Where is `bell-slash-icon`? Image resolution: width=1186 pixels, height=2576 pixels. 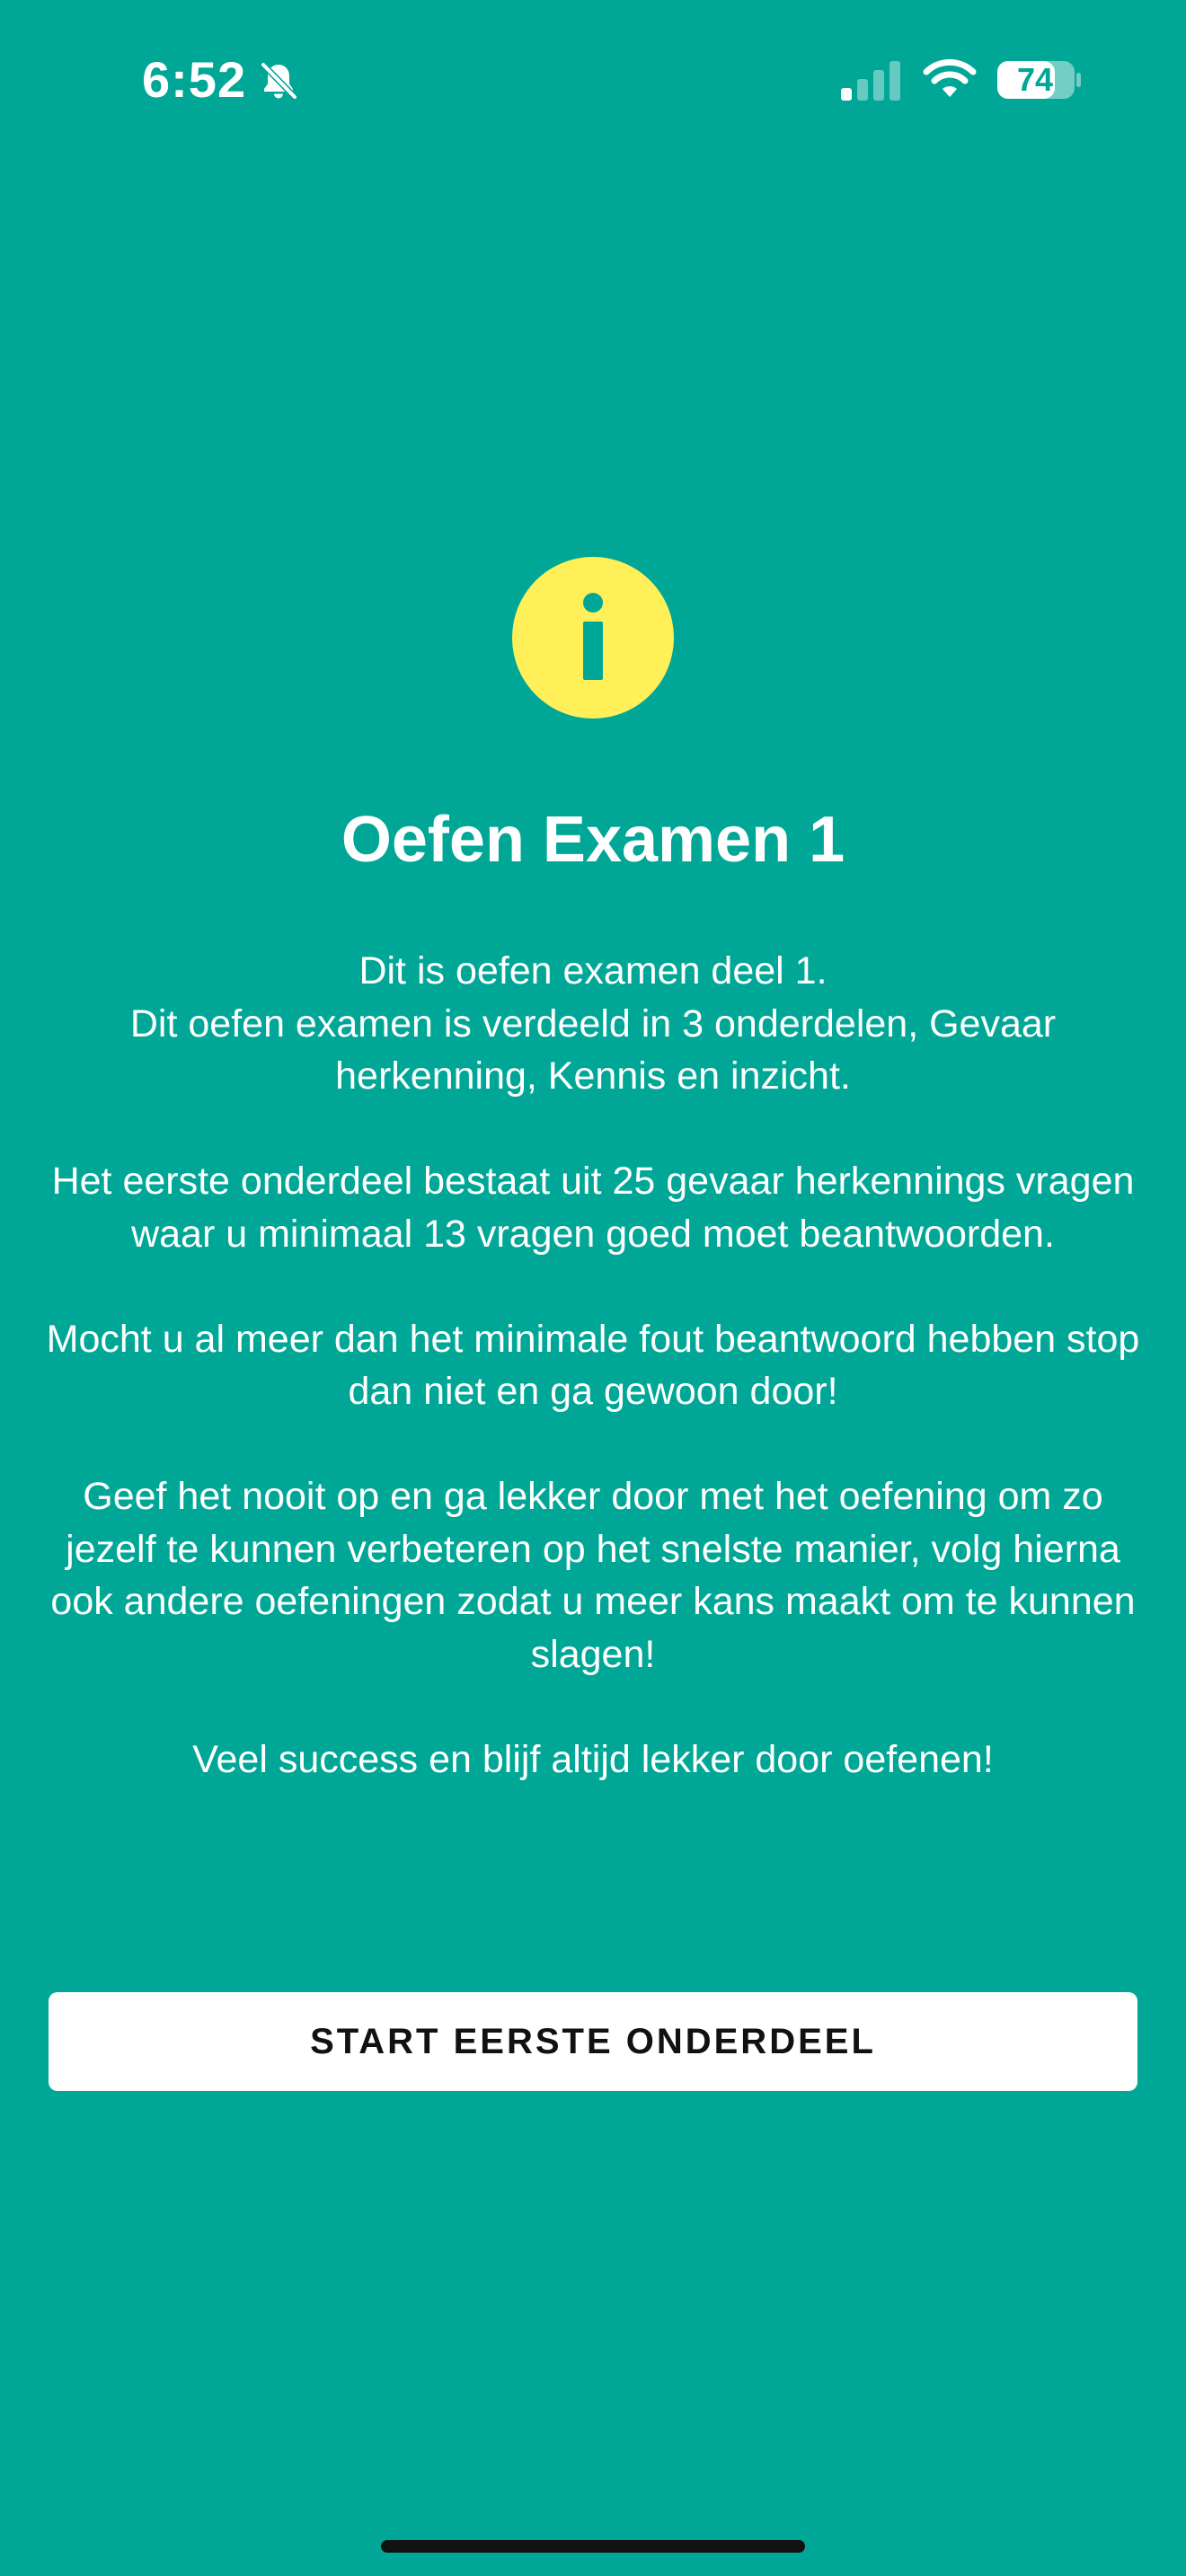
bell-slash-icon is located at coordinates (279, 81).